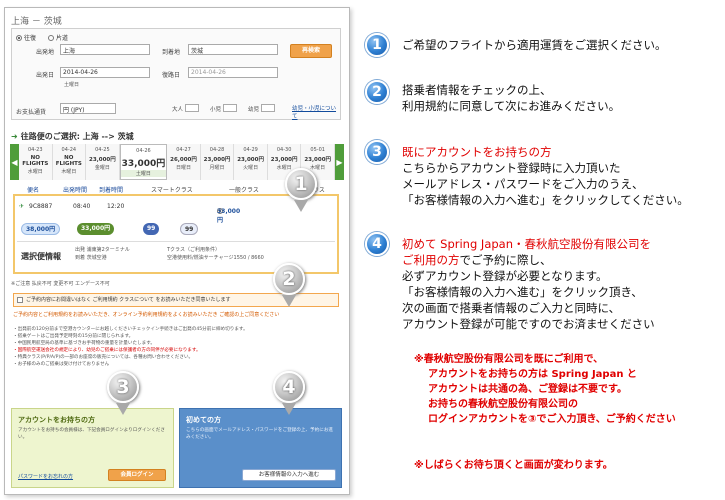 Image resolution: width=725 pixels, height=500 pixels. What do you see at coordinates (105, 72) in the screenshot?
I see `depart-date-field: 2014-04-26` at bounding box center [105, 72].